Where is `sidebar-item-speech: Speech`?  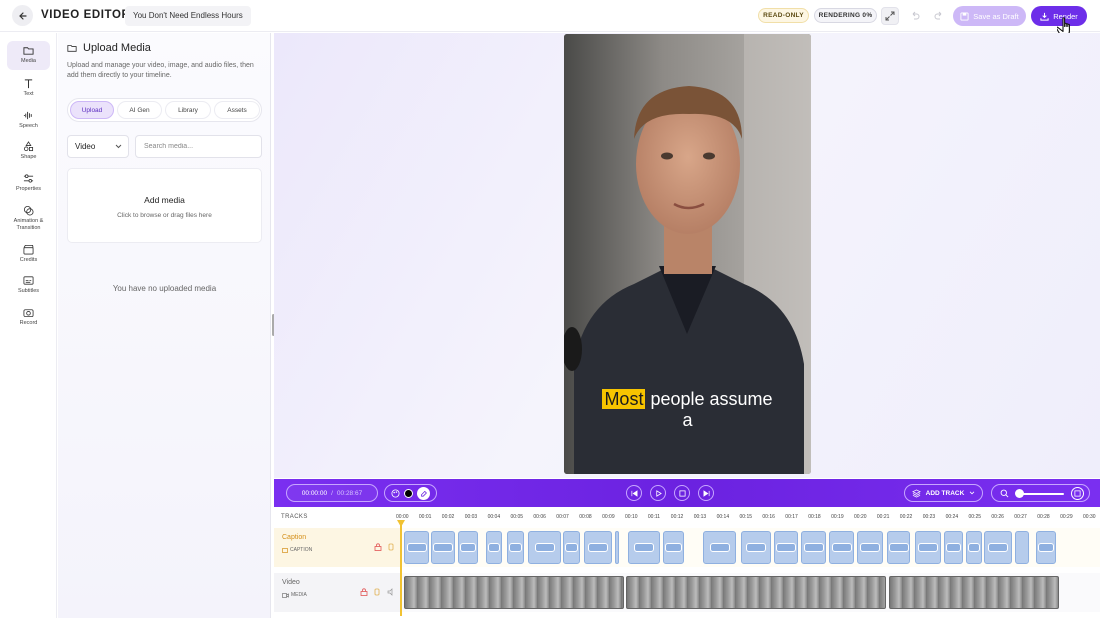 sidebar-item-speech: Speech is located at coordinates (28, 120).